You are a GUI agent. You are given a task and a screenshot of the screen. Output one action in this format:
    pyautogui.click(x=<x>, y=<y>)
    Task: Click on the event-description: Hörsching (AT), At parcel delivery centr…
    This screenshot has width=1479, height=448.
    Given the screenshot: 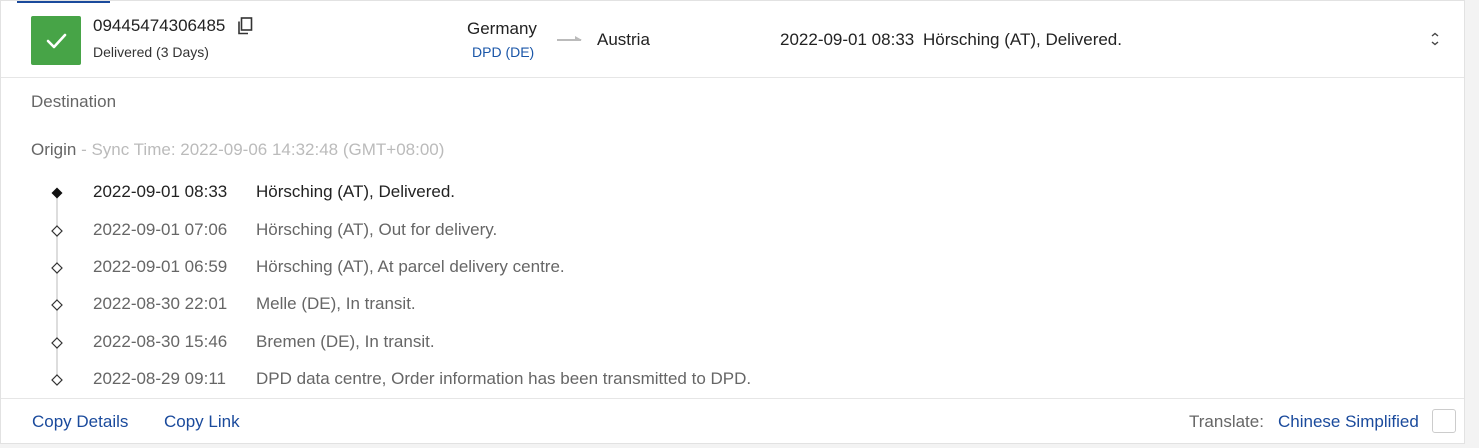 What is the action you would take?
    pyautogui.click(x=410, y=266)
    